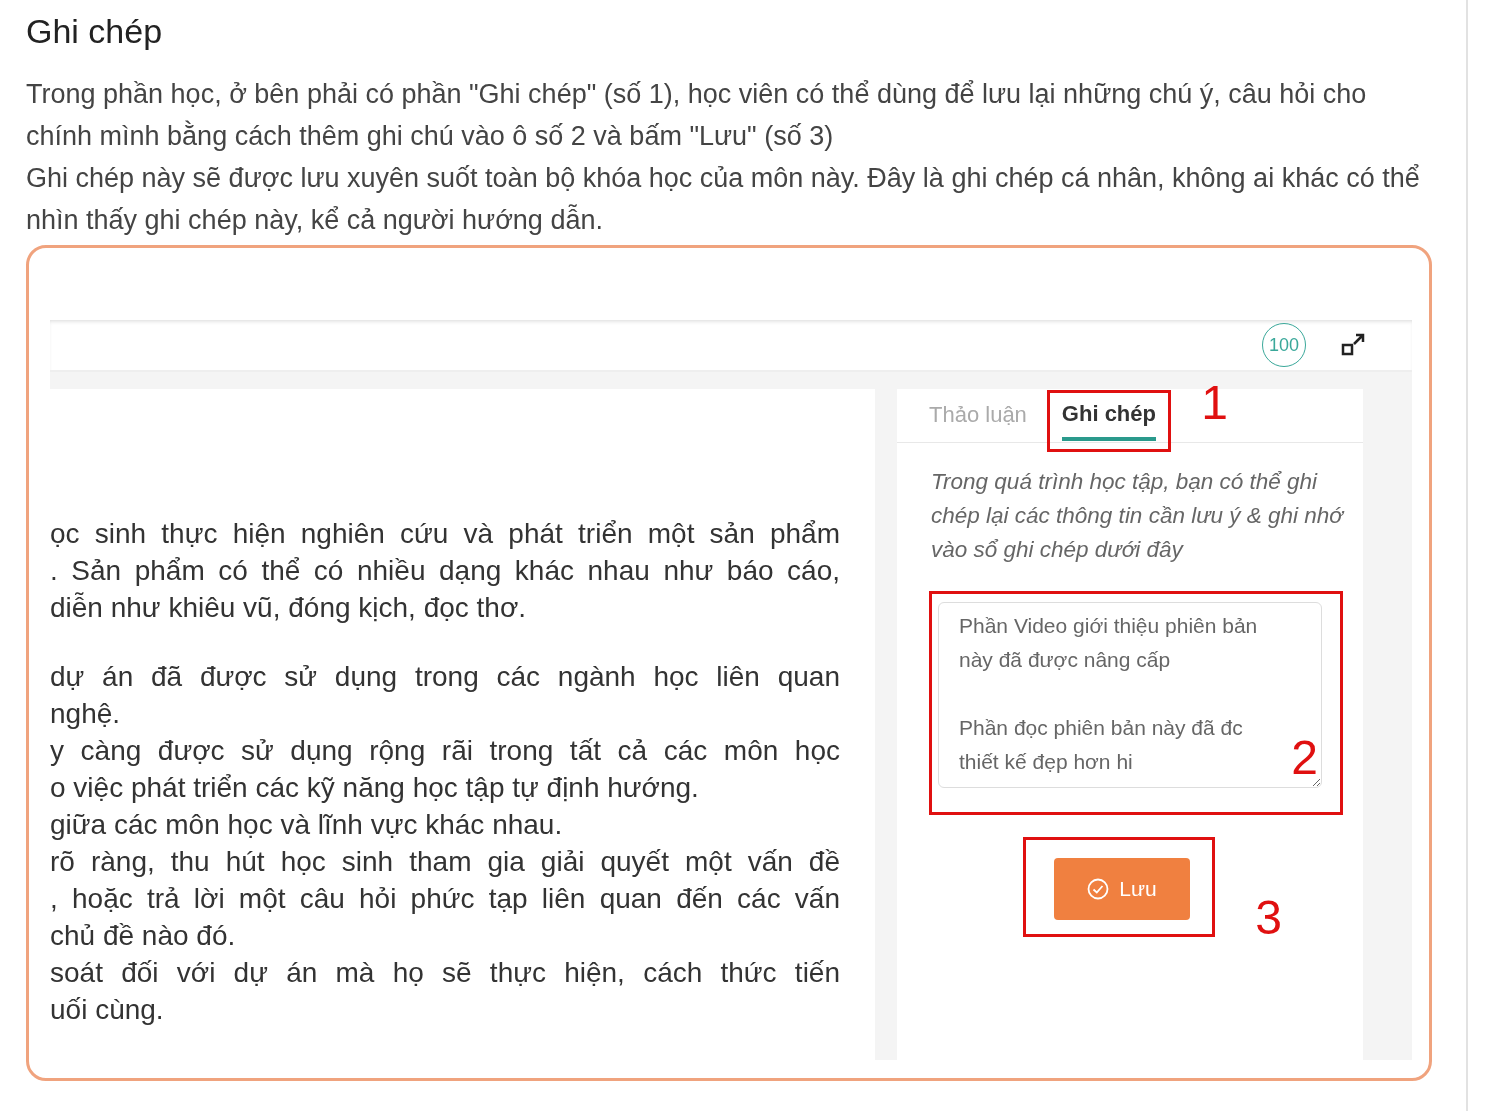 The width and height of the screenshot is (1488, 1111). I want to click on lesson-text-line: , hoặc trả lời một câu hỏi phức tạp liên quan đến các vấn, so click(445, 899).